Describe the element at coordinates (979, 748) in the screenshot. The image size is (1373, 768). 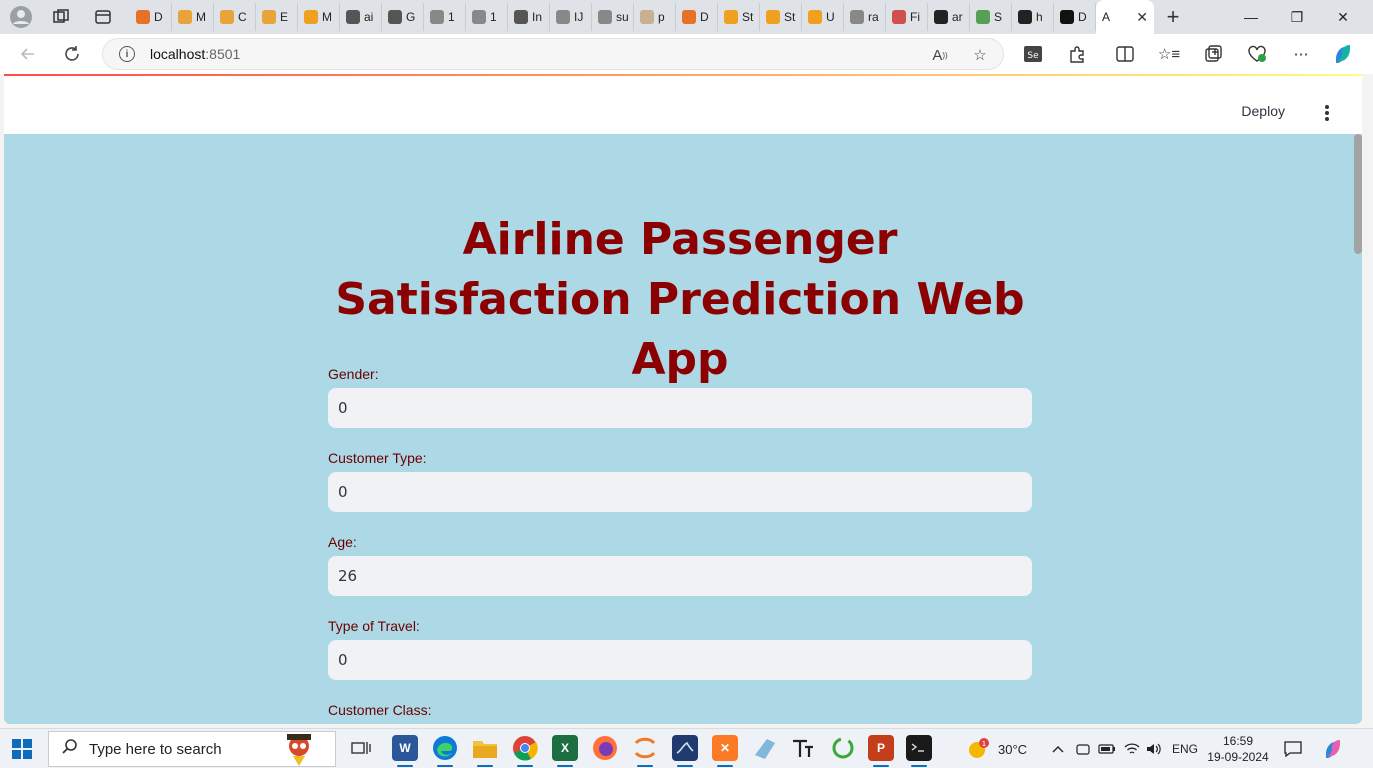
I see `sun-icon: 1` at that location.